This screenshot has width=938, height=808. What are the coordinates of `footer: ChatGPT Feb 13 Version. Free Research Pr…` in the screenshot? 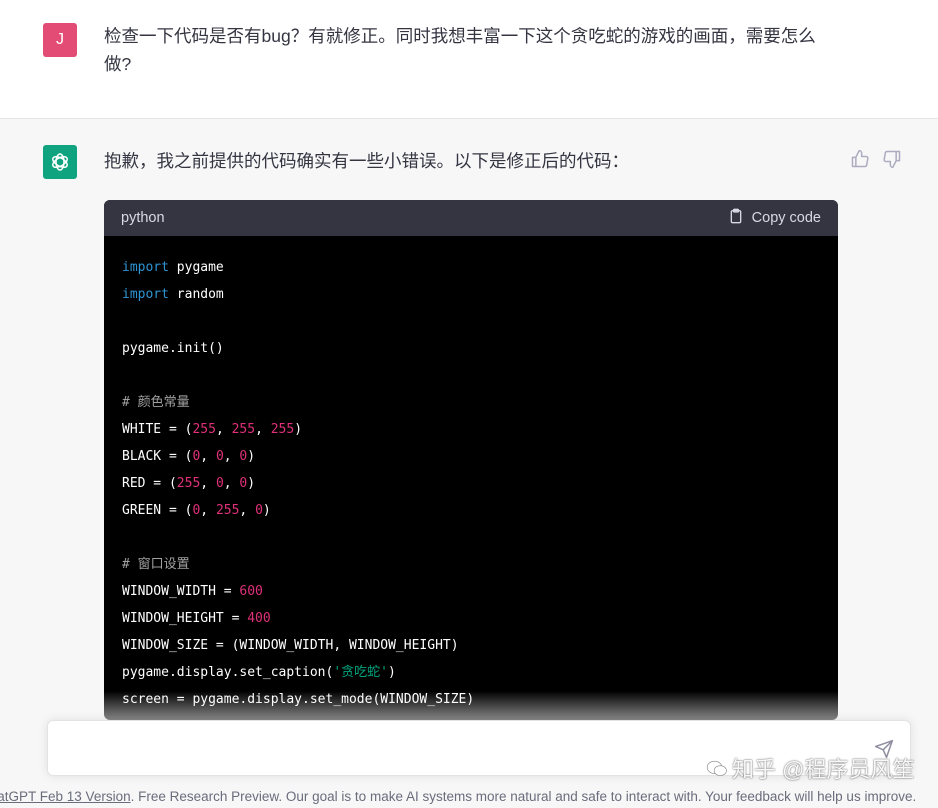 It's located at (469, 798).